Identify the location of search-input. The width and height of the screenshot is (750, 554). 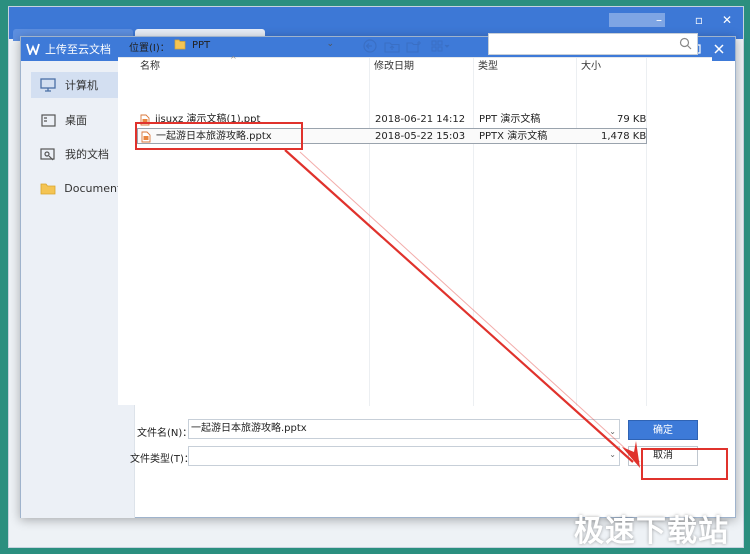
(593, 44).